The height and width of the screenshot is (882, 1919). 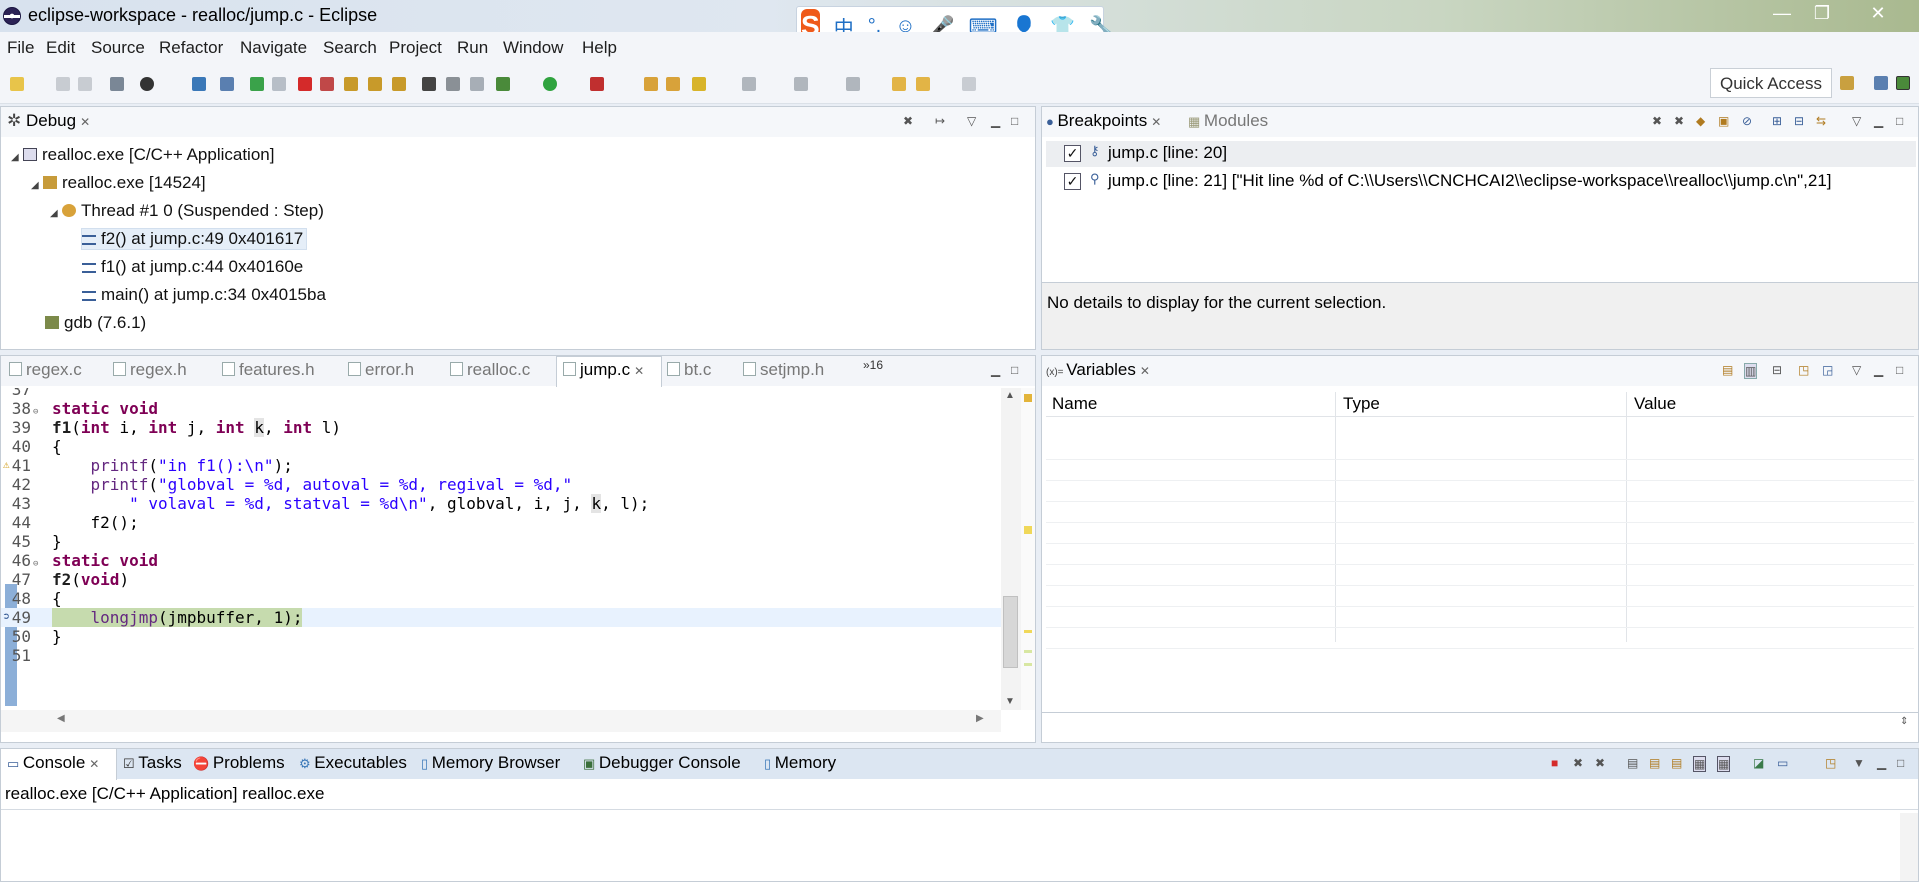 I want to click on ruler-warning-marker, so click(x=1028, y=398).